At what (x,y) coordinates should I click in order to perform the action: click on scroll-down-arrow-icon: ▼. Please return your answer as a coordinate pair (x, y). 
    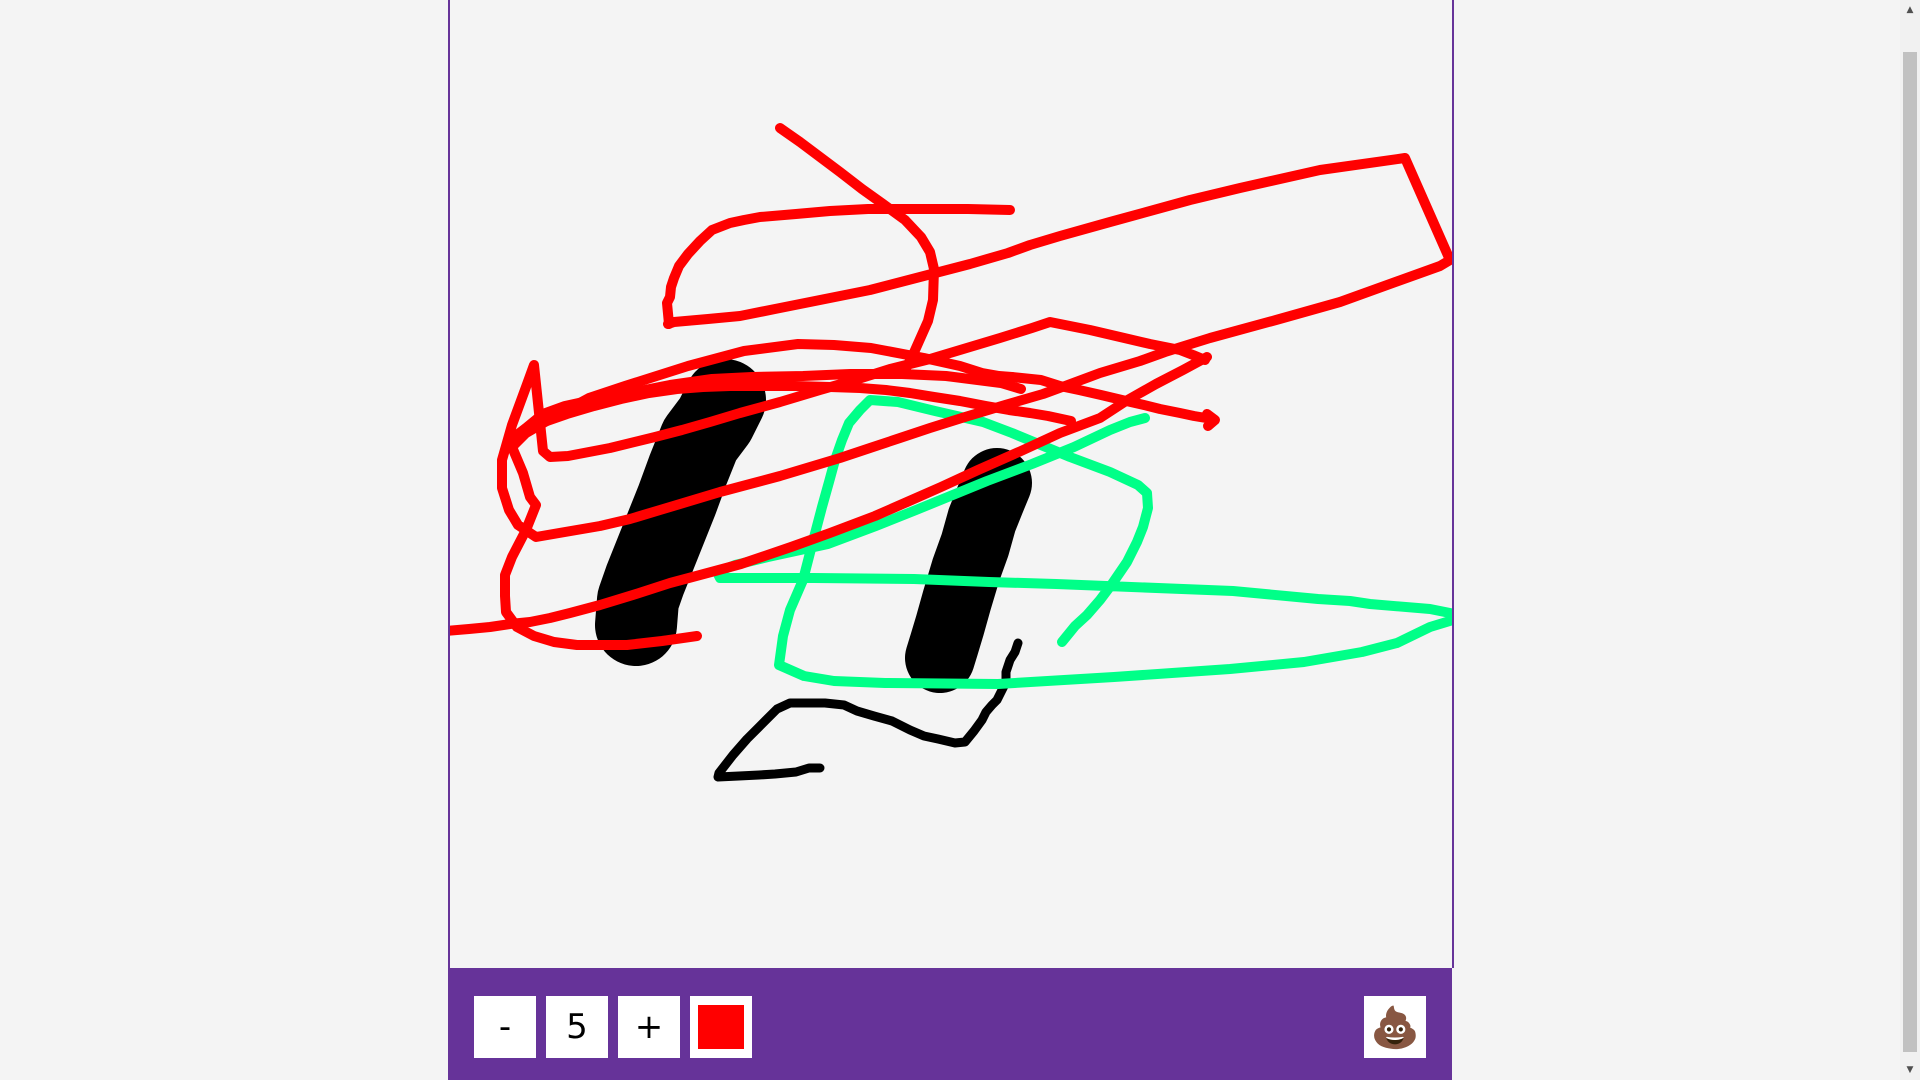
    Looking at the image, I should click on (1910, 1070).